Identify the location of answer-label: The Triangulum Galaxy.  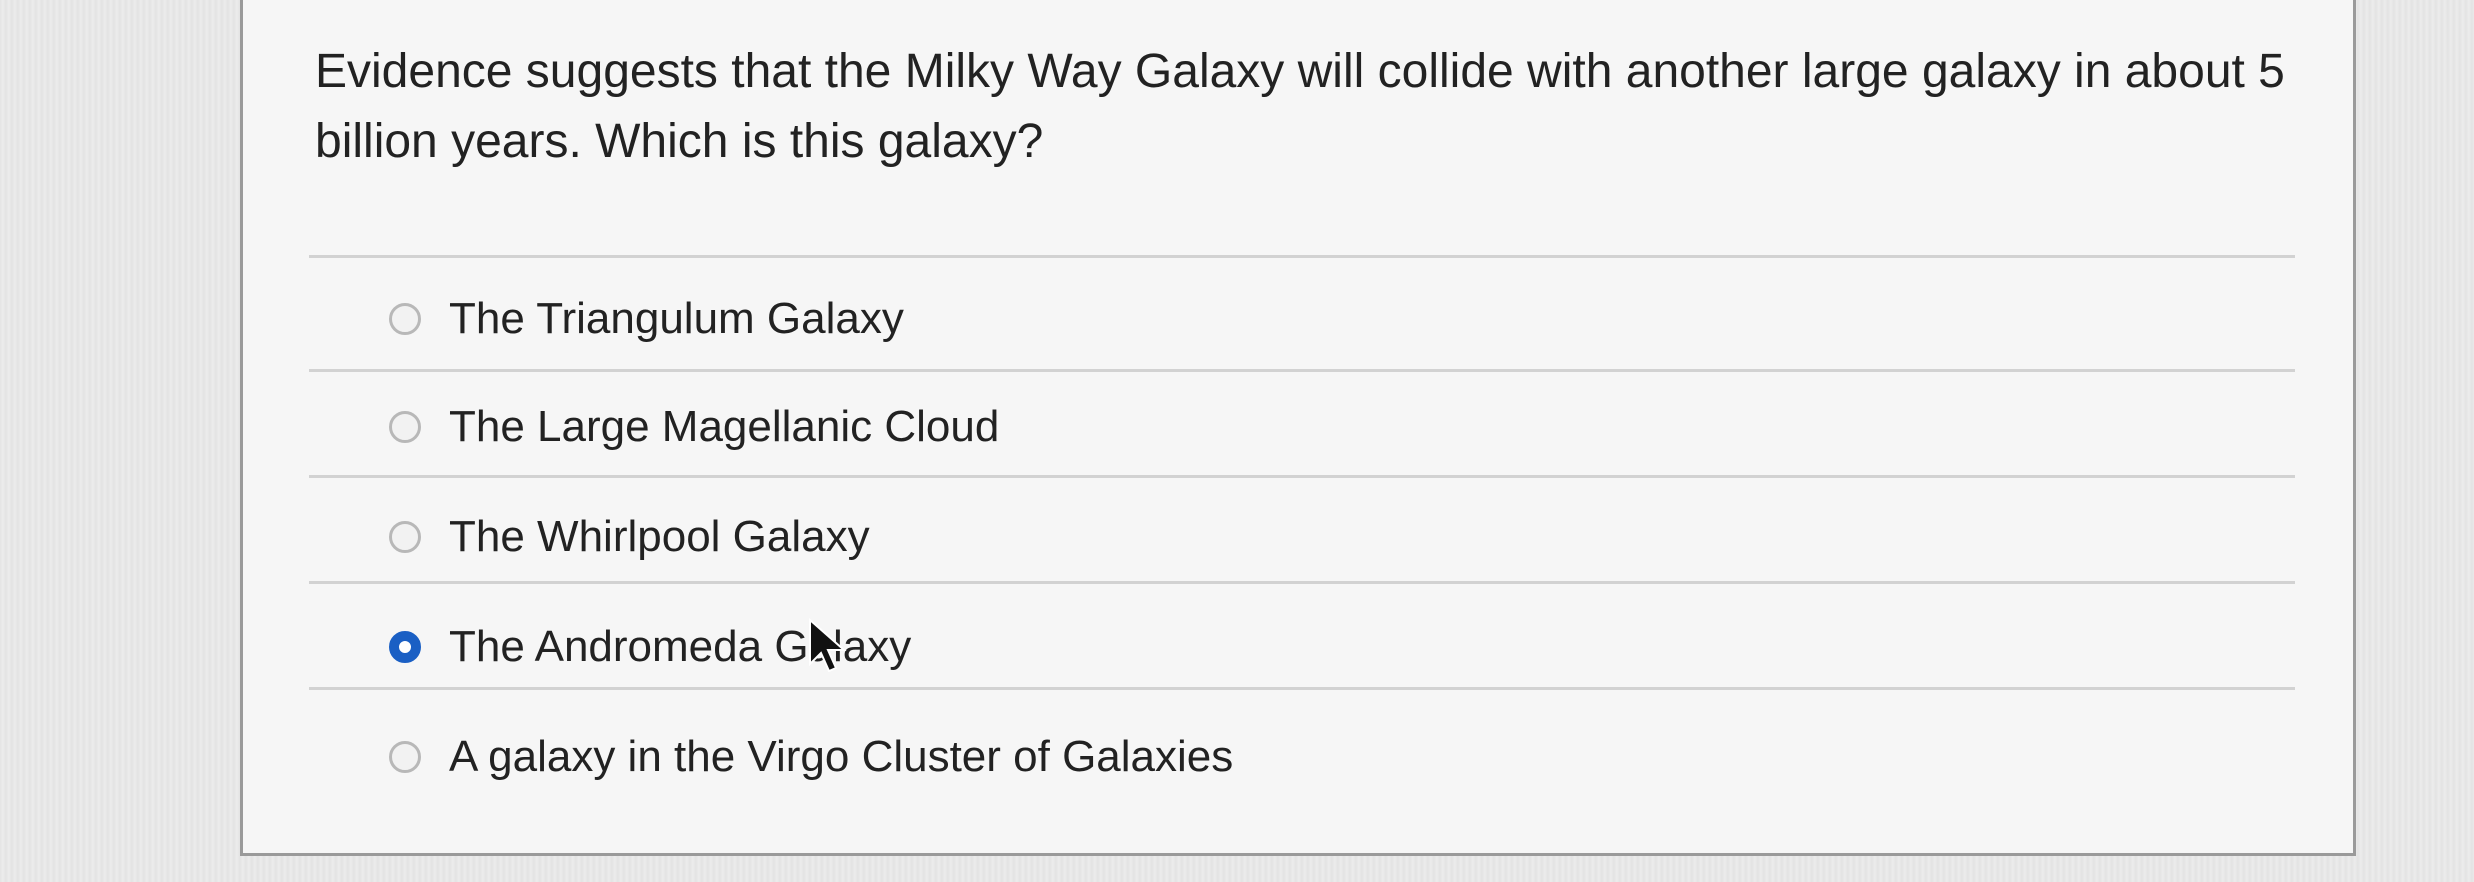
(676, 318).